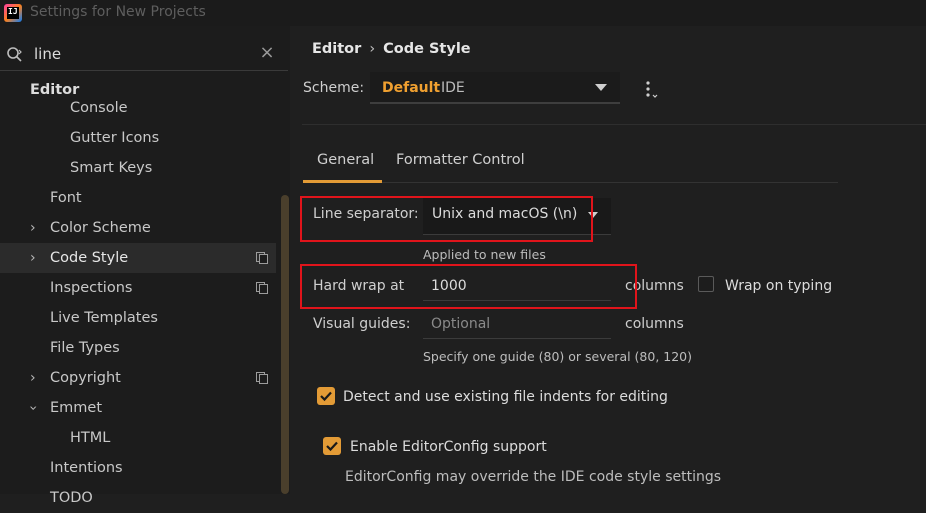  What do you see at coordinates (138, 258) in the screenshot?
I see `sidebar-item-code-style: › Code Style` at bounding box center [138, 258].